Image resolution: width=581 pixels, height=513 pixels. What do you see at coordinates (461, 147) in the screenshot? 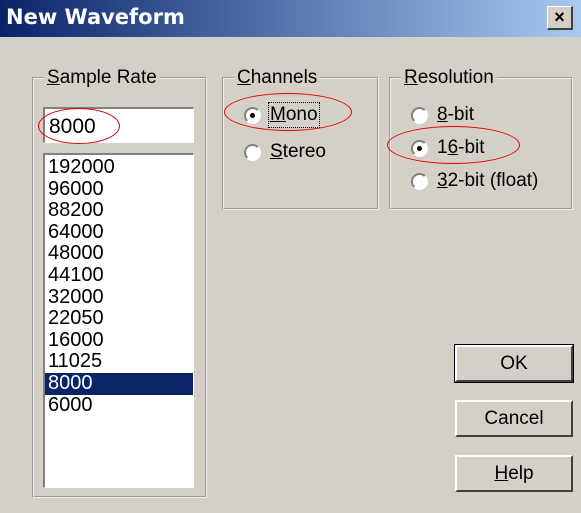
I see `16bit-label: 16-bit` at bounding box center [461, 147].